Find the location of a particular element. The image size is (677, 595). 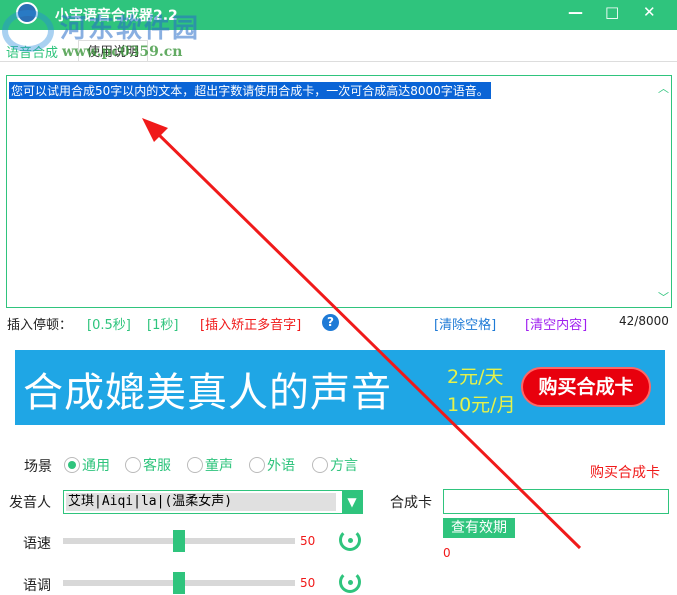

banner-headline: 合成媲美真人的声音 is located at coordinates (207, 393).